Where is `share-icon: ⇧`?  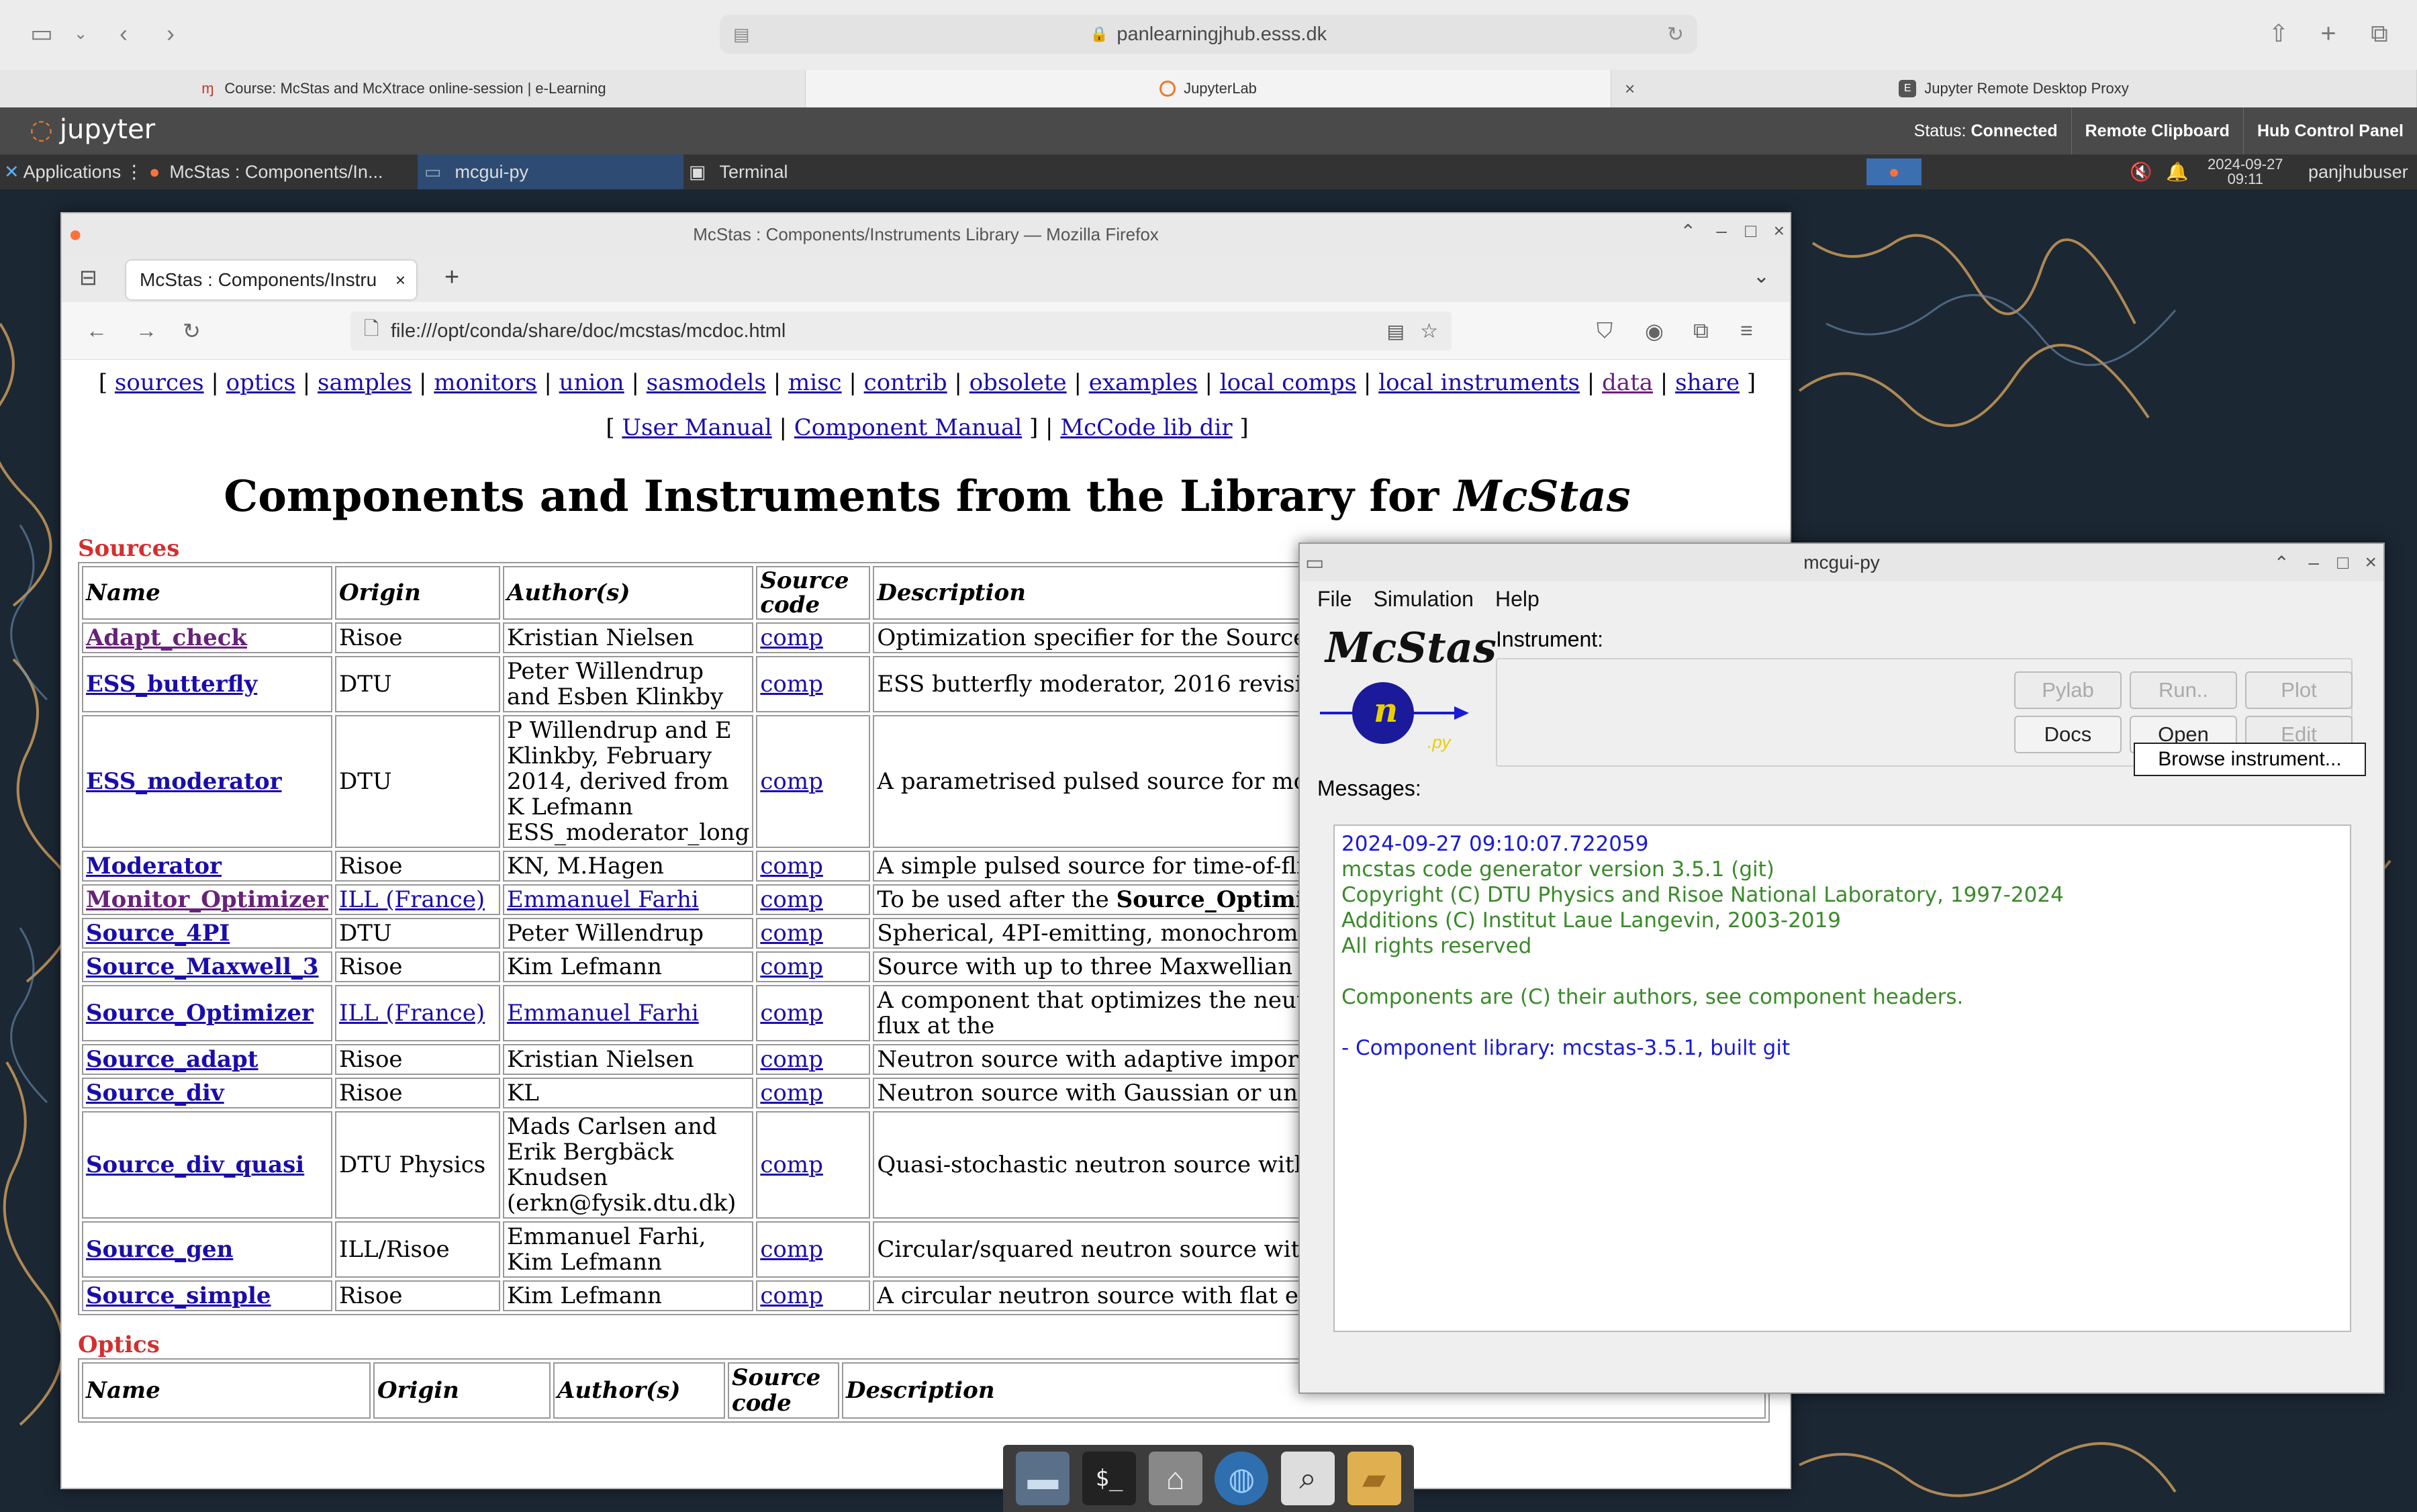
share-icon: ⇧ is located at coordinates (2279, 33).